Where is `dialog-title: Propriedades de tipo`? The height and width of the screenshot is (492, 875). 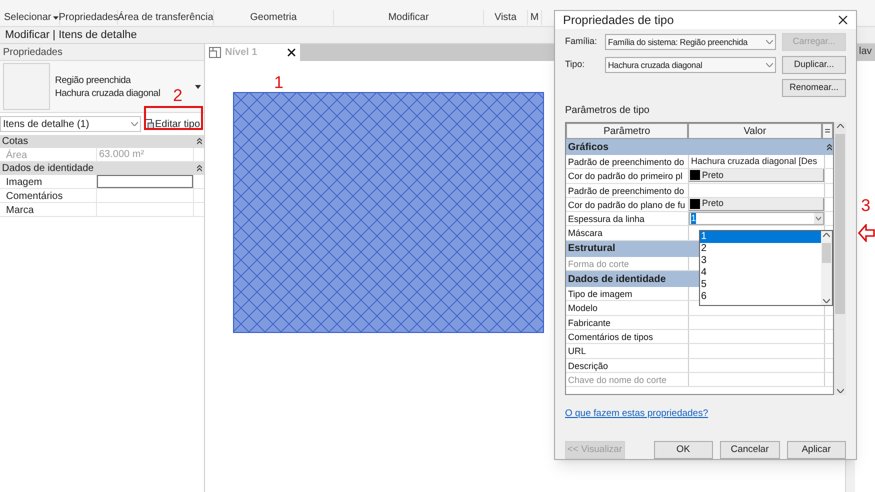
dialog-title: Propriedades de tipo is located at coordinates (618, 20).